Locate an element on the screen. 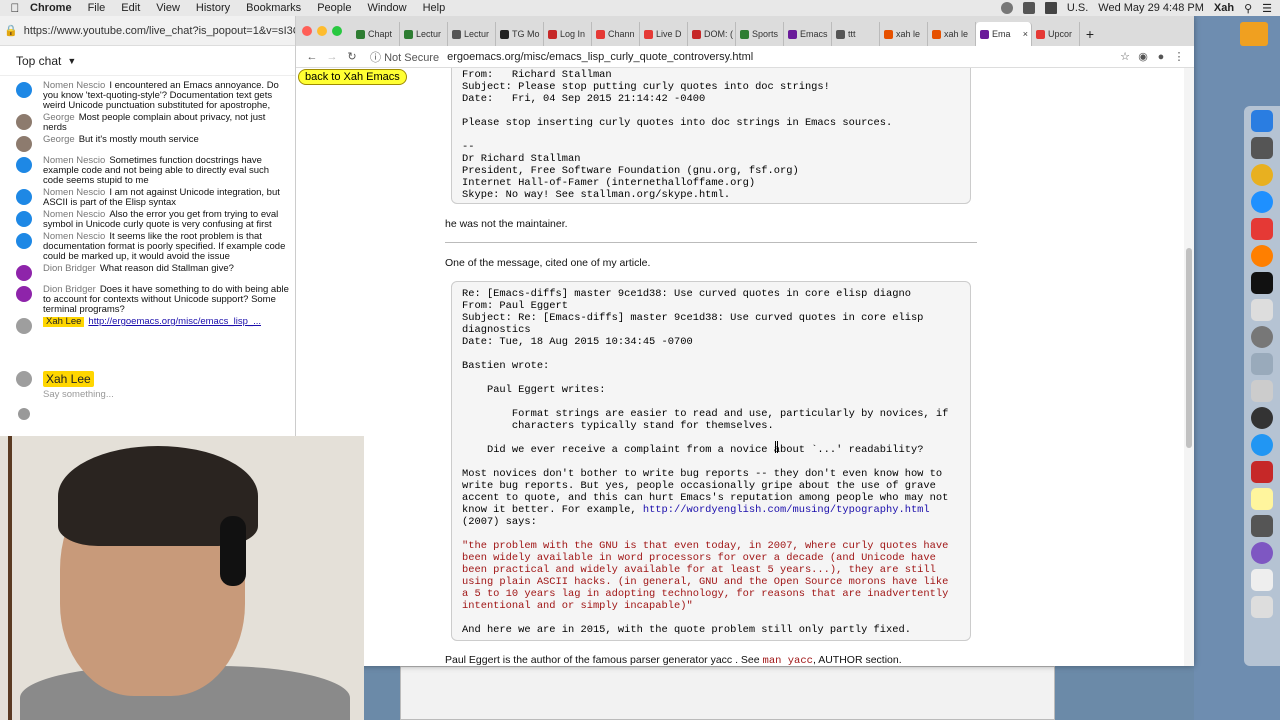 This screenshot has width=1280, height=720. menu-bookmarks: Bookmarks is located at coordinates (273, 8).